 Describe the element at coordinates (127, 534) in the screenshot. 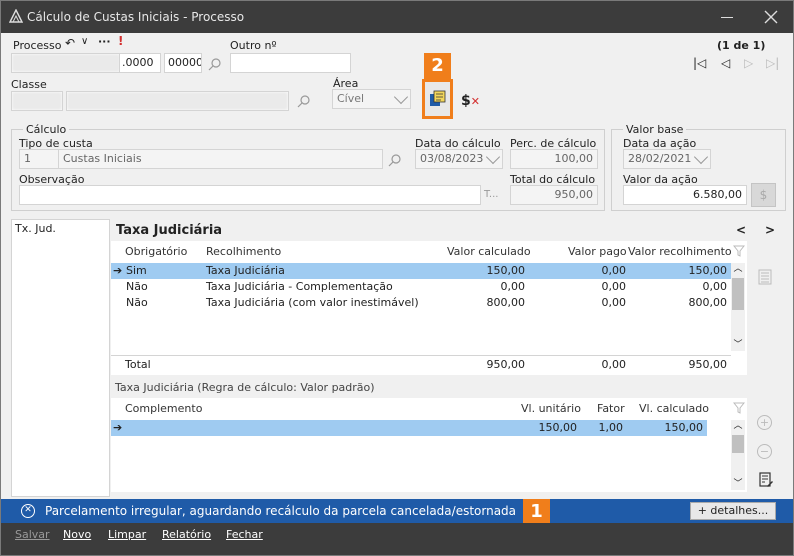

I see `limpar-button: Limpar` at that location.